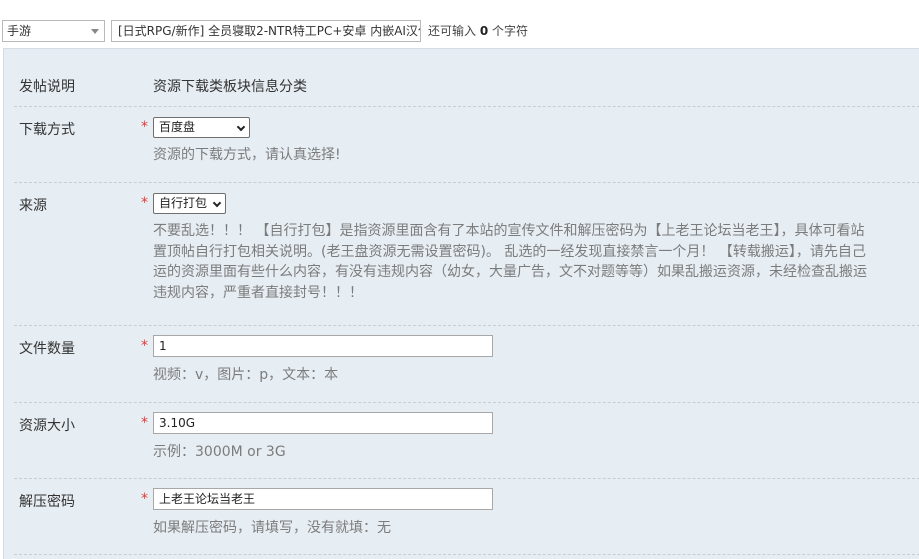 The image size is (919, 559). Describe the element at coordinates (19, 31) in the screenshot. I see `category-select-value: 手游` at that location.